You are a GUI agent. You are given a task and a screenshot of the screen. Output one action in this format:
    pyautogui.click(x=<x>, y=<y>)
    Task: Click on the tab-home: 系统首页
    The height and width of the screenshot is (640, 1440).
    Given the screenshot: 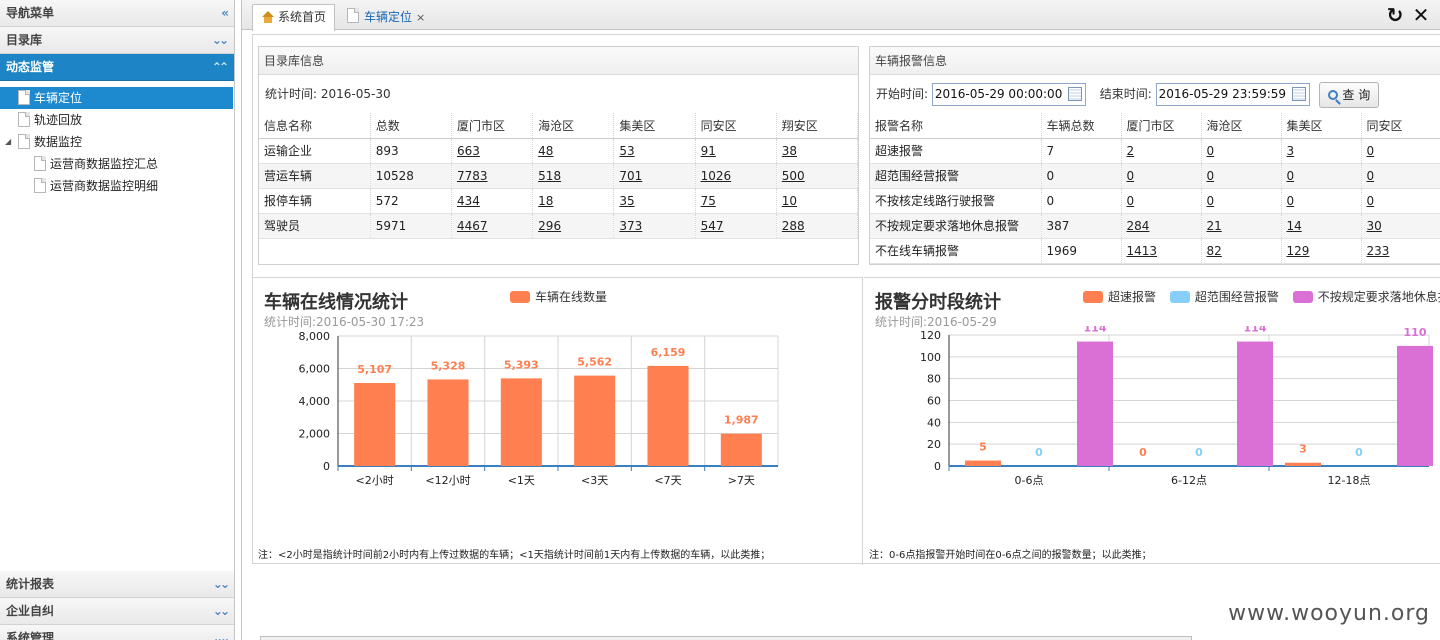 What is the action you would take?
    pyautogui.click(x=294, y=17)
    